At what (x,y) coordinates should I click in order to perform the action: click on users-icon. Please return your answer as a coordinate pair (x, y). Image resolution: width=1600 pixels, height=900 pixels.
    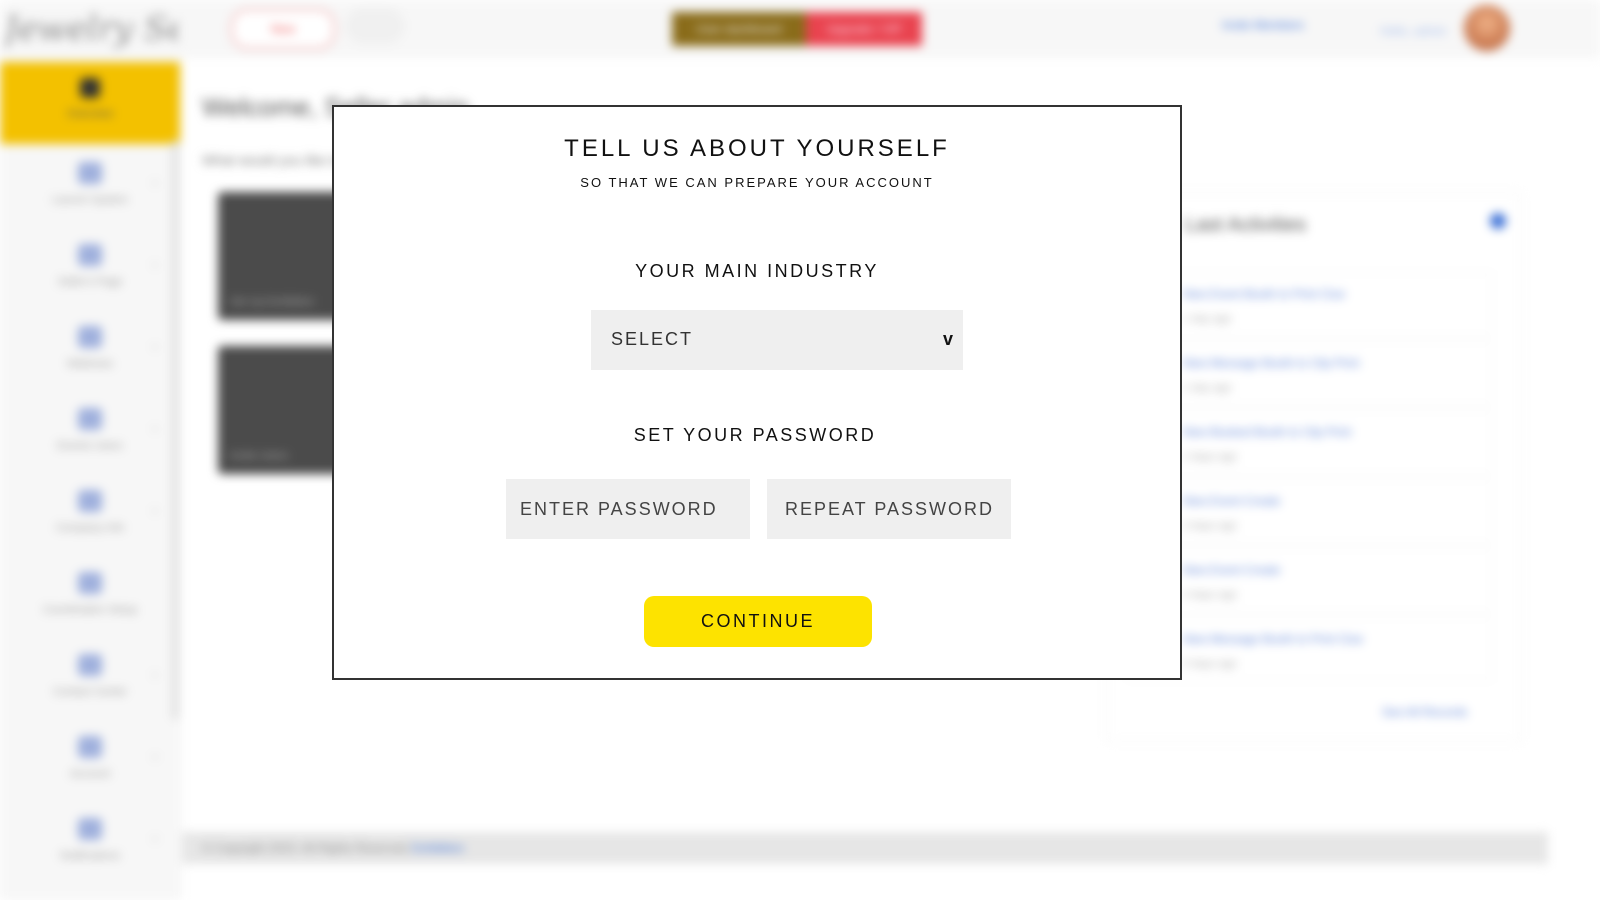
    Looking at the image, I should click on (90, 419).